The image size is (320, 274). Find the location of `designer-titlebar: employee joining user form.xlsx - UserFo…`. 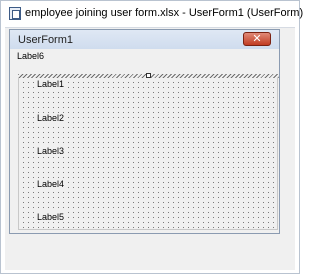

designer-titlebar: employee joining user form.xlsx - UserFo… is located at coordinates (152, 14).